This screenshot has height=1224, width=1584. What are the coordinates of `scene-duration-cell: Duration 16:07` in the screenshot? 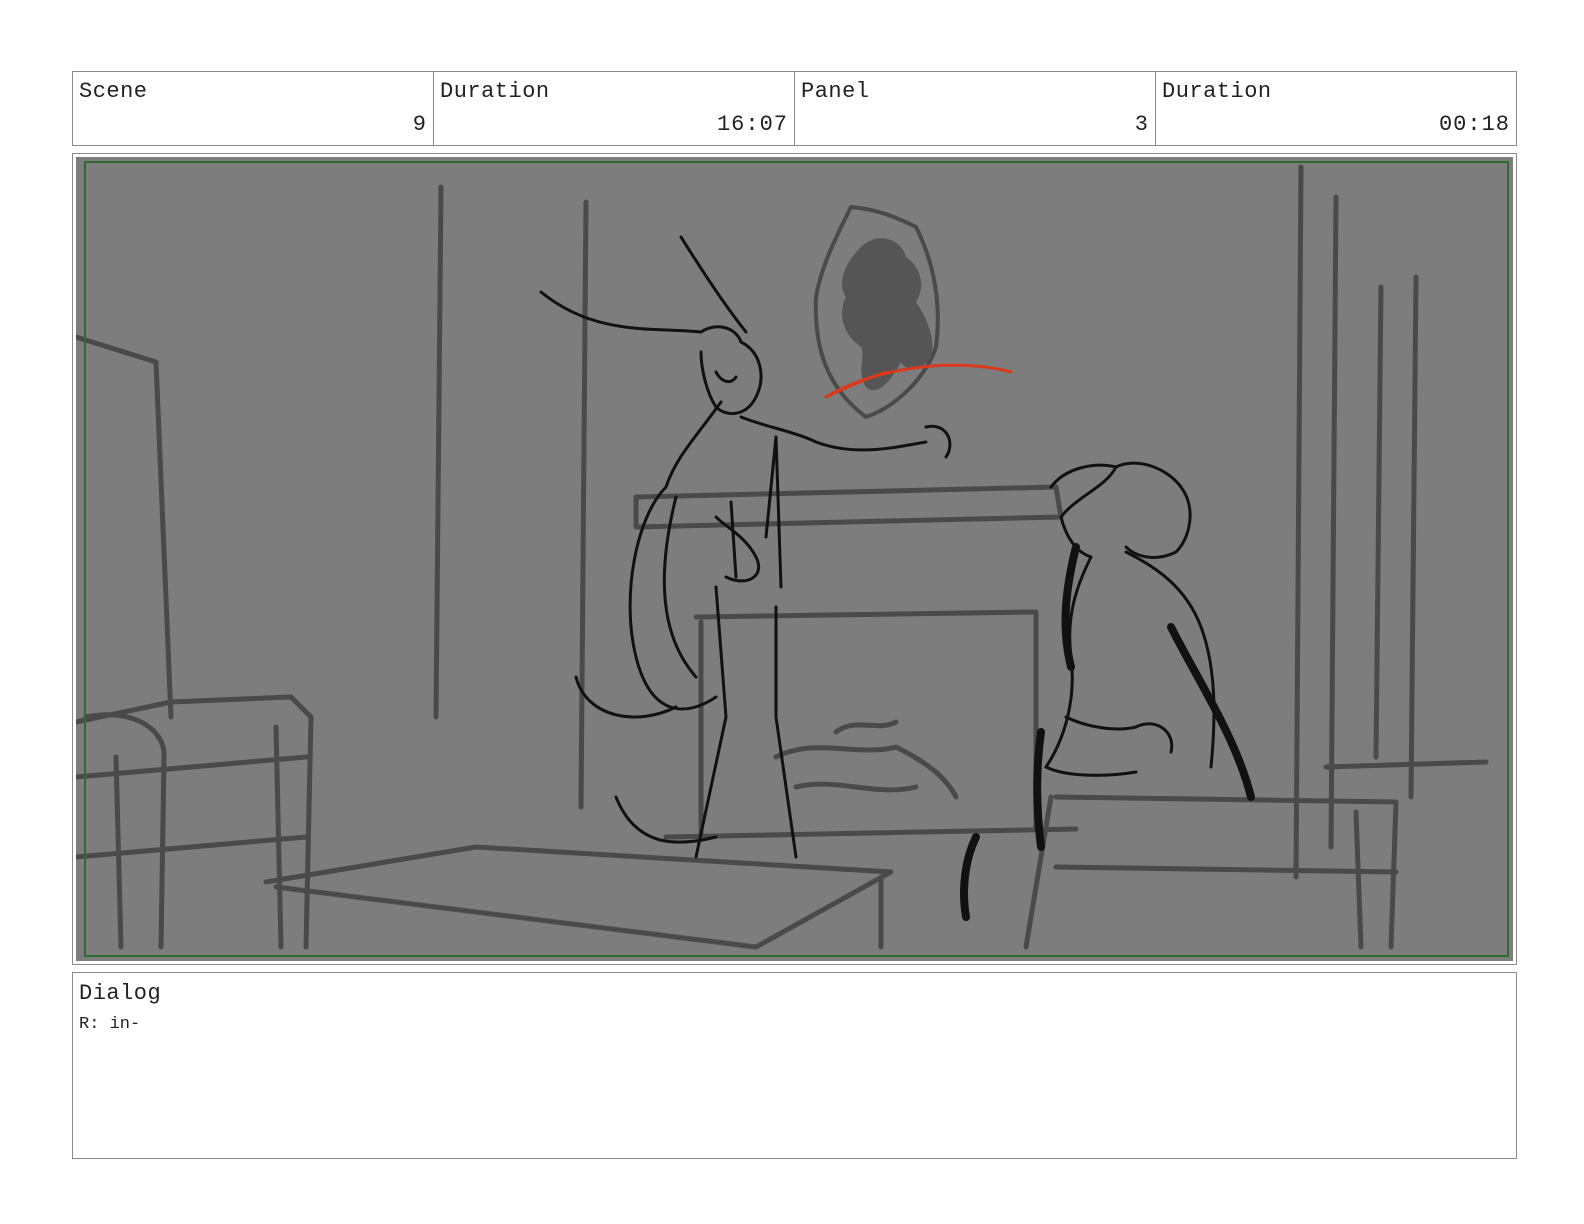 It's located at (614, 108).